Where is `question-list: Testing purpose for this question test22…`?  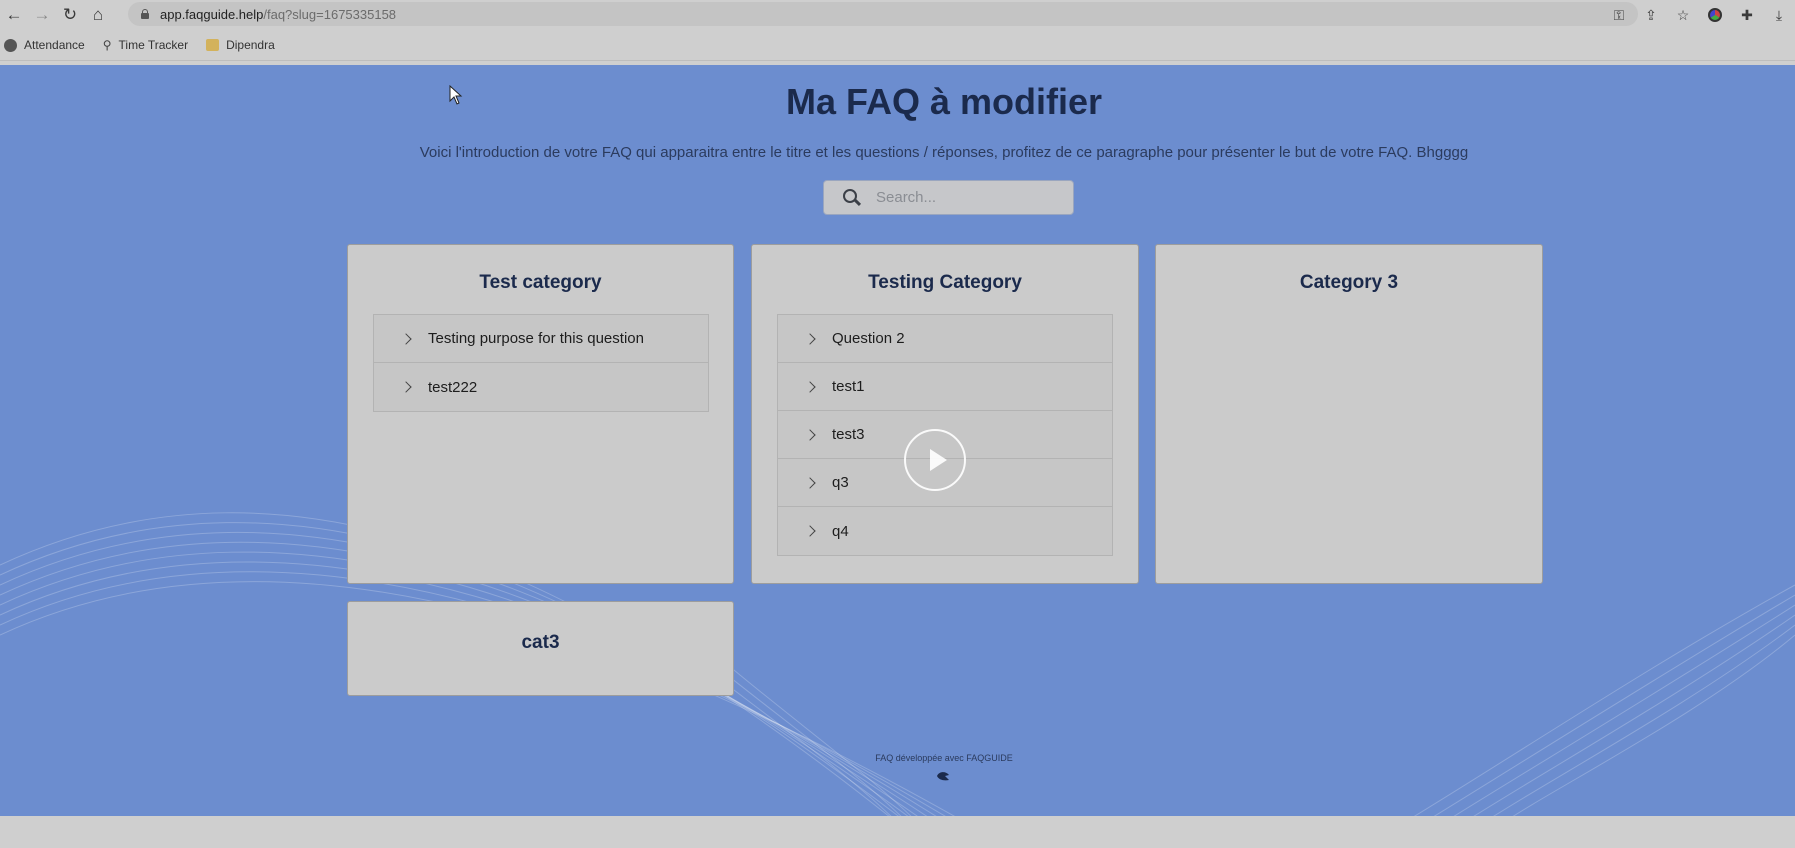 question-list: Testing purpose for this question test22… is located at coordinates (541, 363).